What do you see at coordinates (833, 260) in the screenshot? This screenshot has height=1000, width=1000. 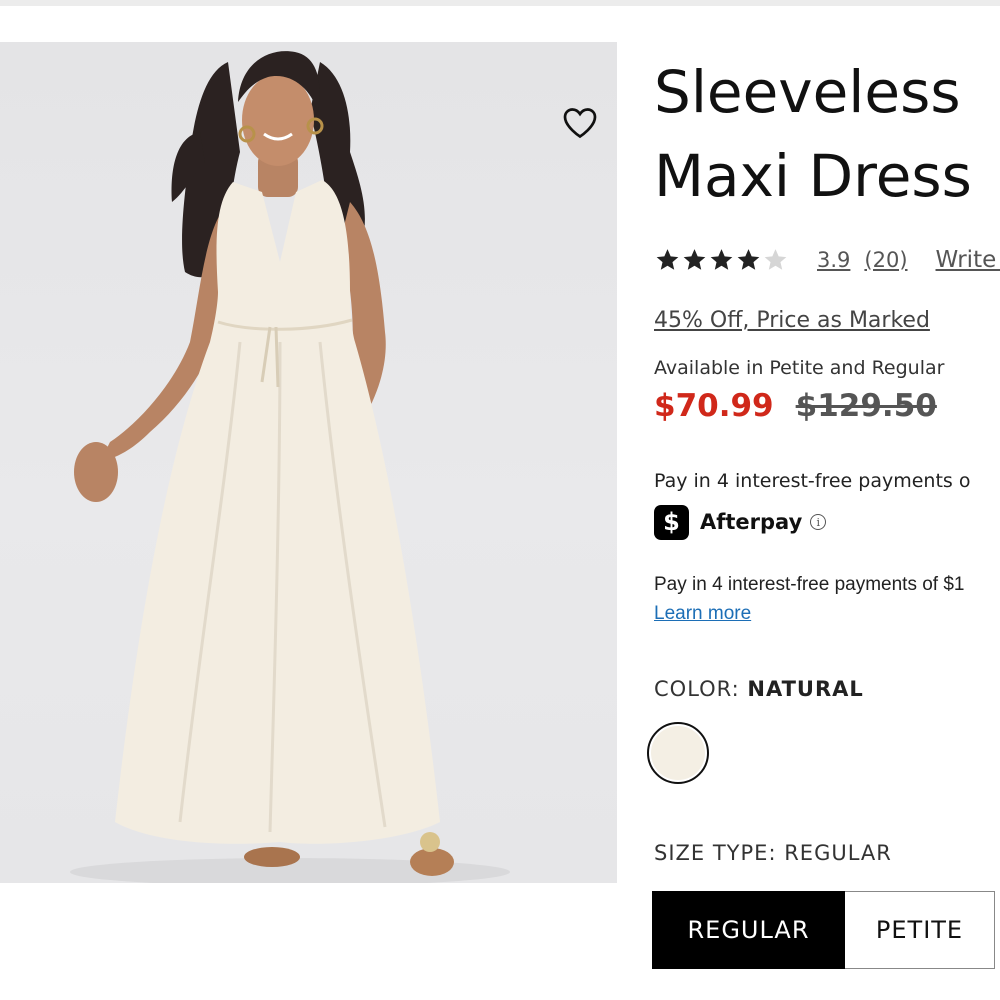 I see `rating-average-link: 3.9` at bounding box center [833, 260].